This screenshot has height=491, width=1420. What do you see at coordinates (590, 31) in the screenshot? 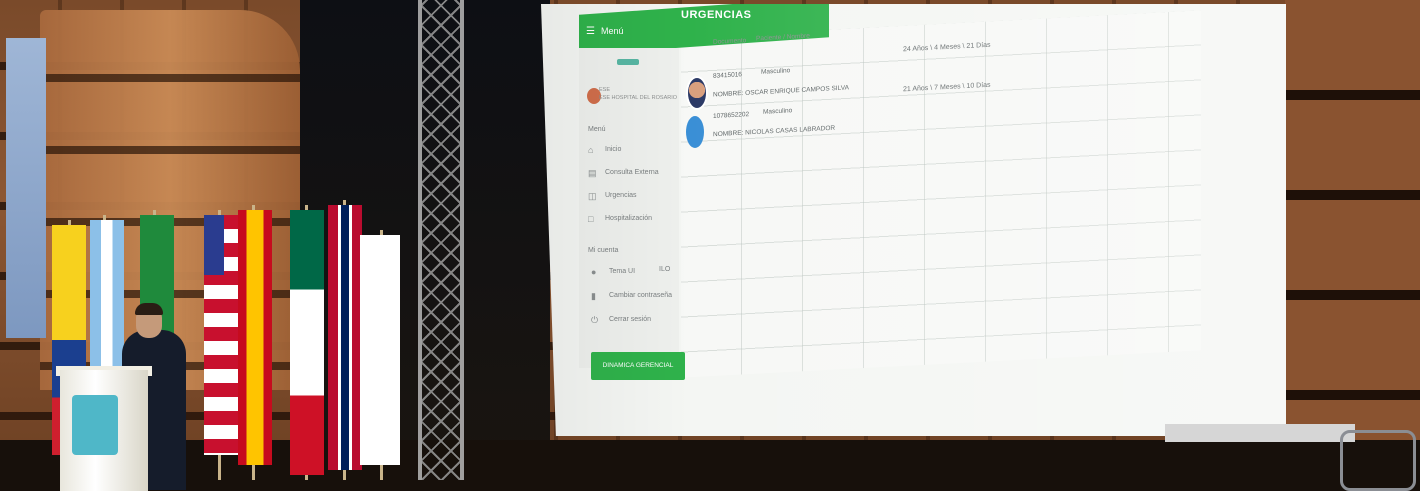
I see `hamburger-icon: ☰` at bounding box center [590, 31].